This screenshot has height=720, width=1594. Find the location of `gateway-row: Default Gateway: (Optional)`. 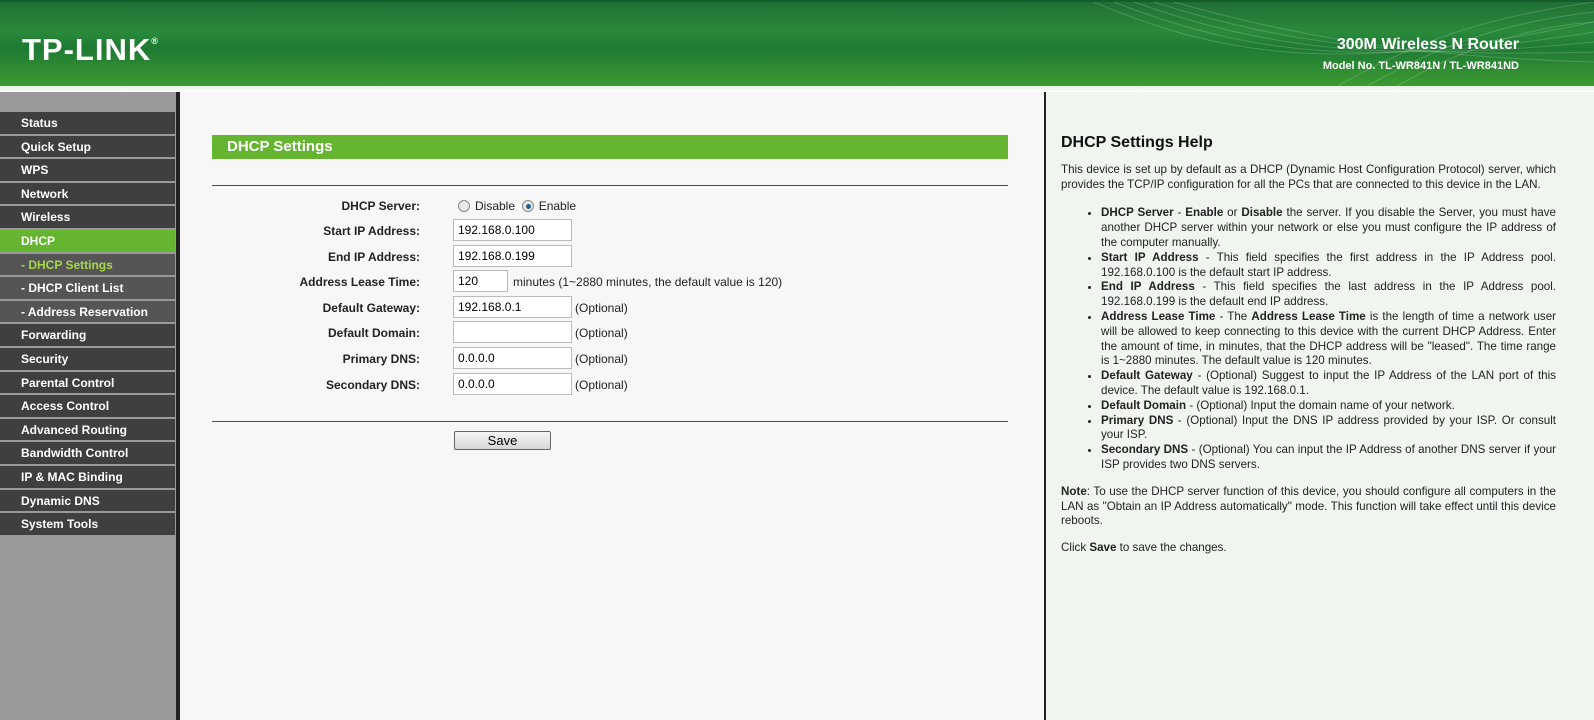

gateway-row: Default Gateway: (Optional) is located at coordinates (610, 308).